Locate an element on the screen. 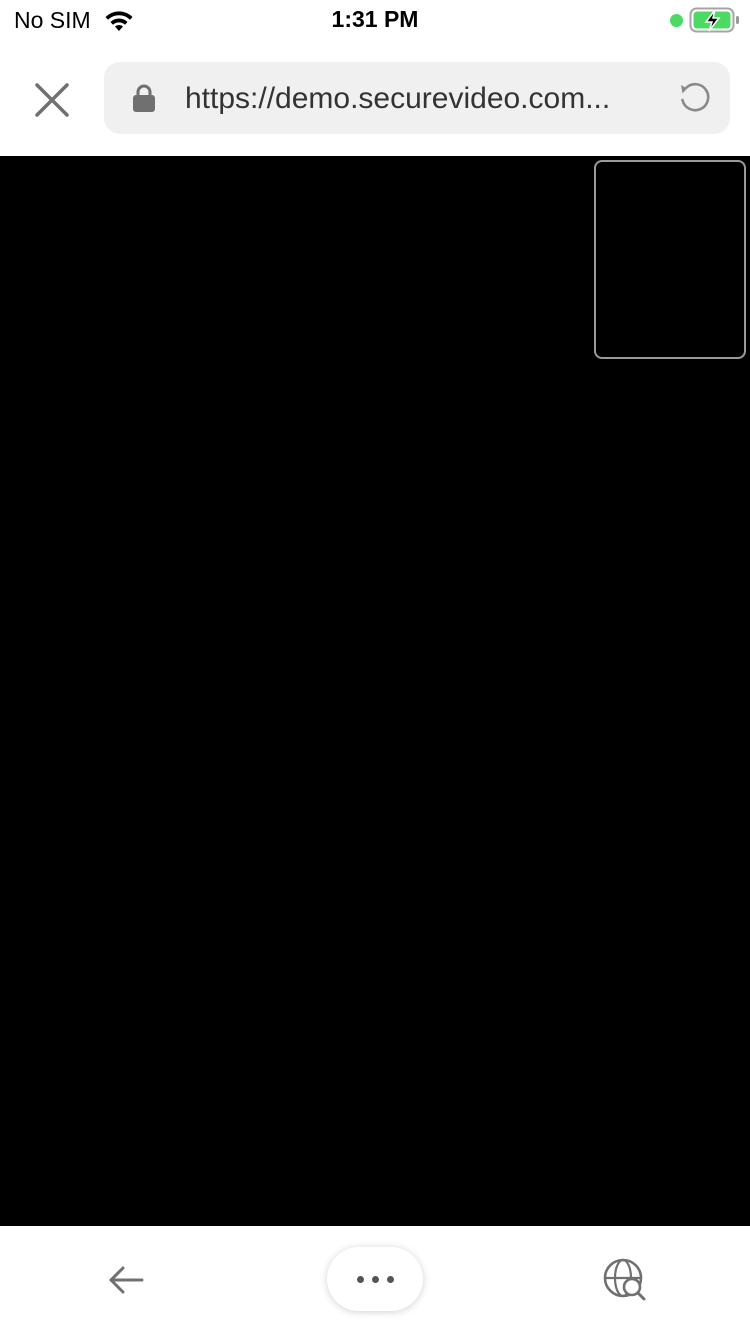 The image size is (750, 1334). more-button is located at coordinates (375, 1279).